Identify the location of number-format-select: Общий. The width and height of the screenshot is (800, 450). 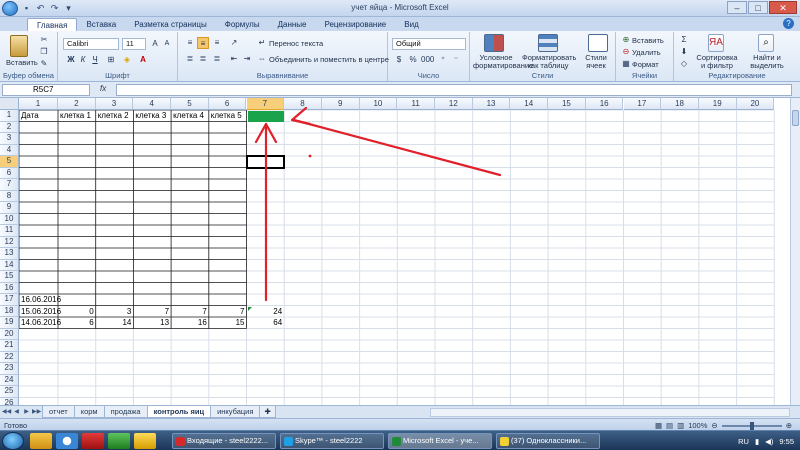
(429, 44).